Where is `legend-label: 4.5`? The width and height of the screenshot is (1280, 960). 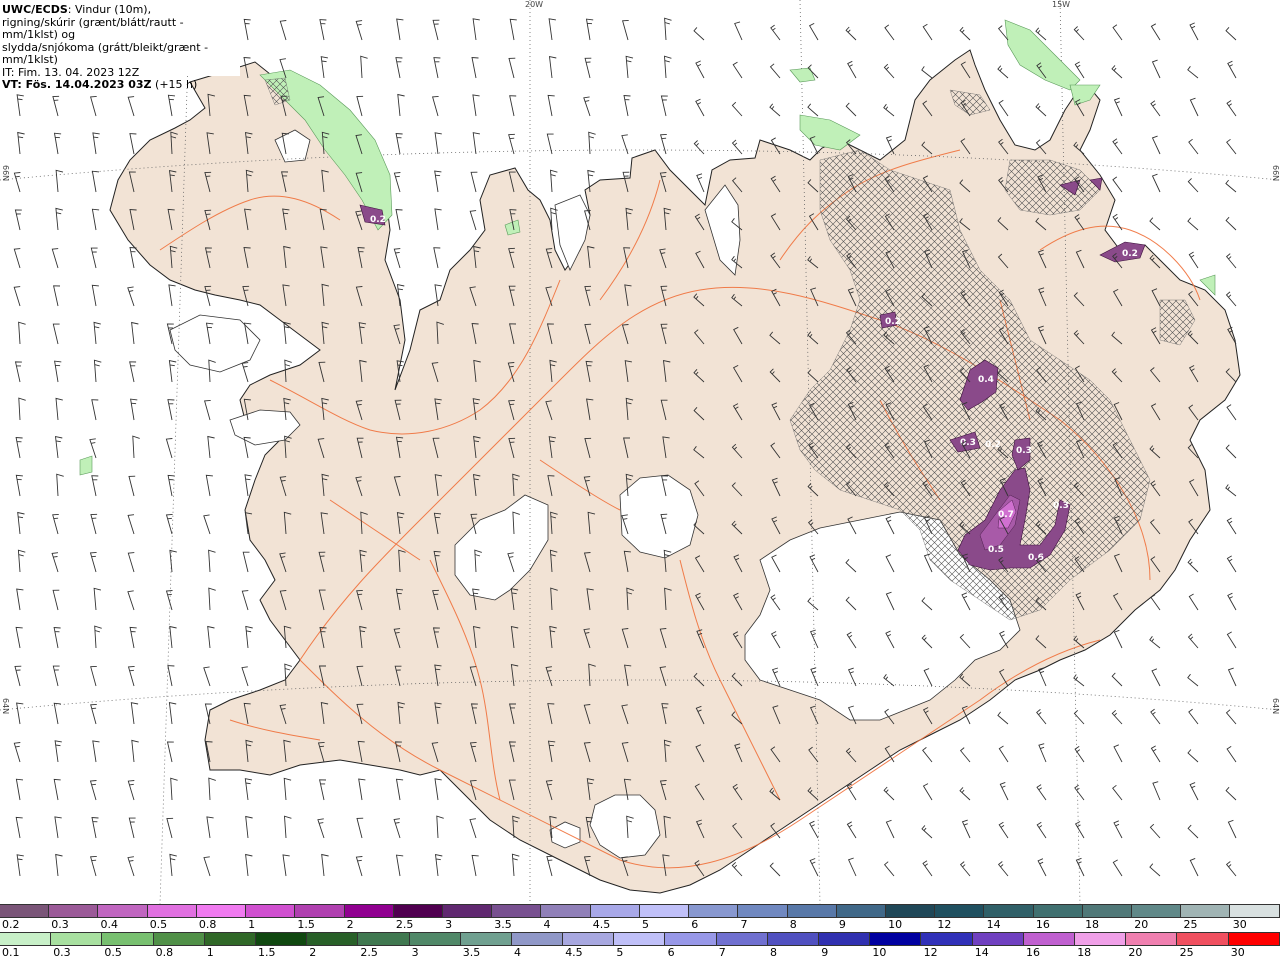 legend-label: 4.5 is located at coordinates (601, 924).